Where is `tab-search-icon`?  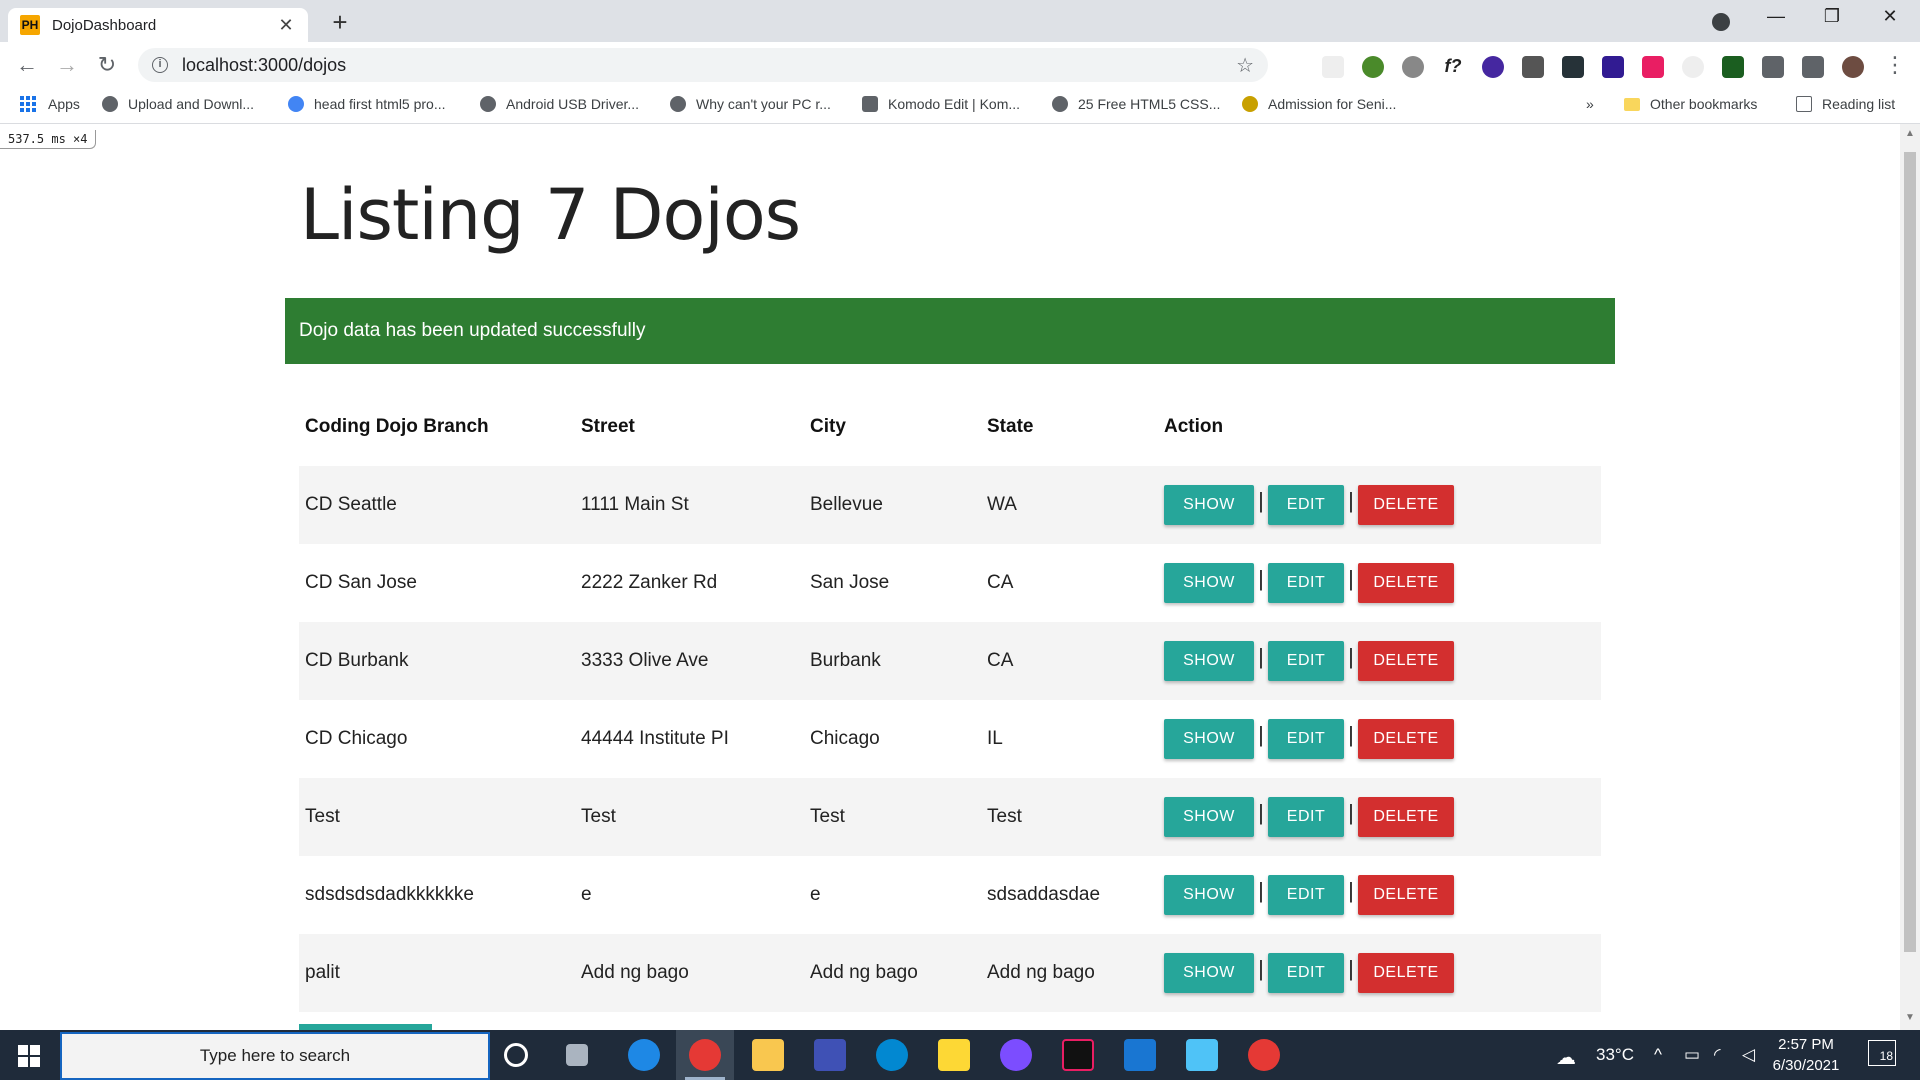 tab-search-icon is located at coordinates (1721, 22).